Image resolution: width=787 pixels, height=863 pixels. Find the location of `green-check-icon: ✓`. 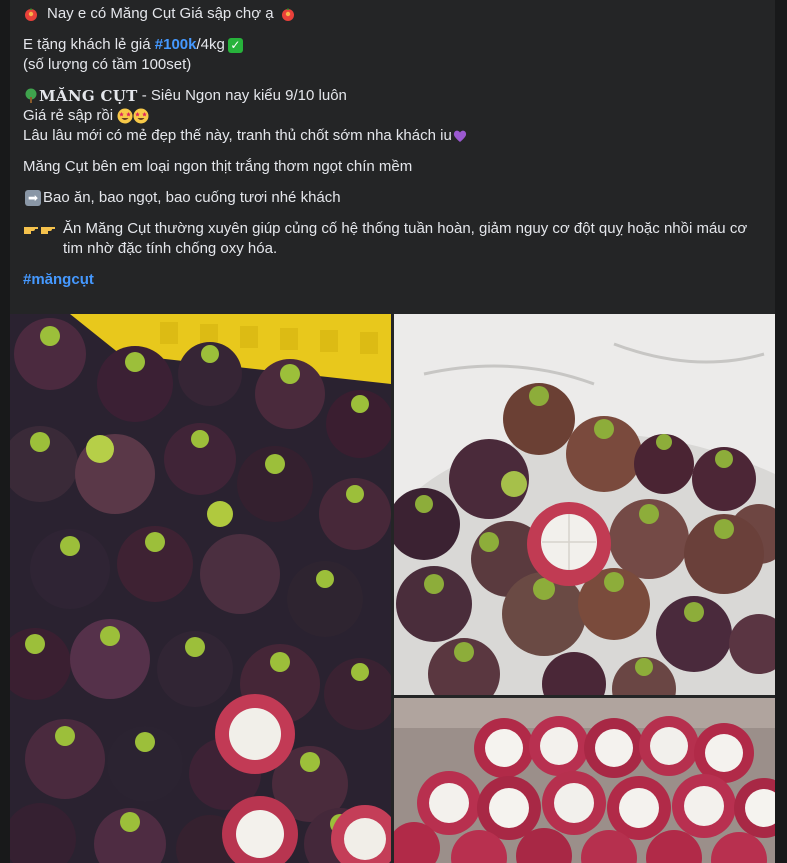

green-check-icon: ✓ is located at coordinates (235, 45).